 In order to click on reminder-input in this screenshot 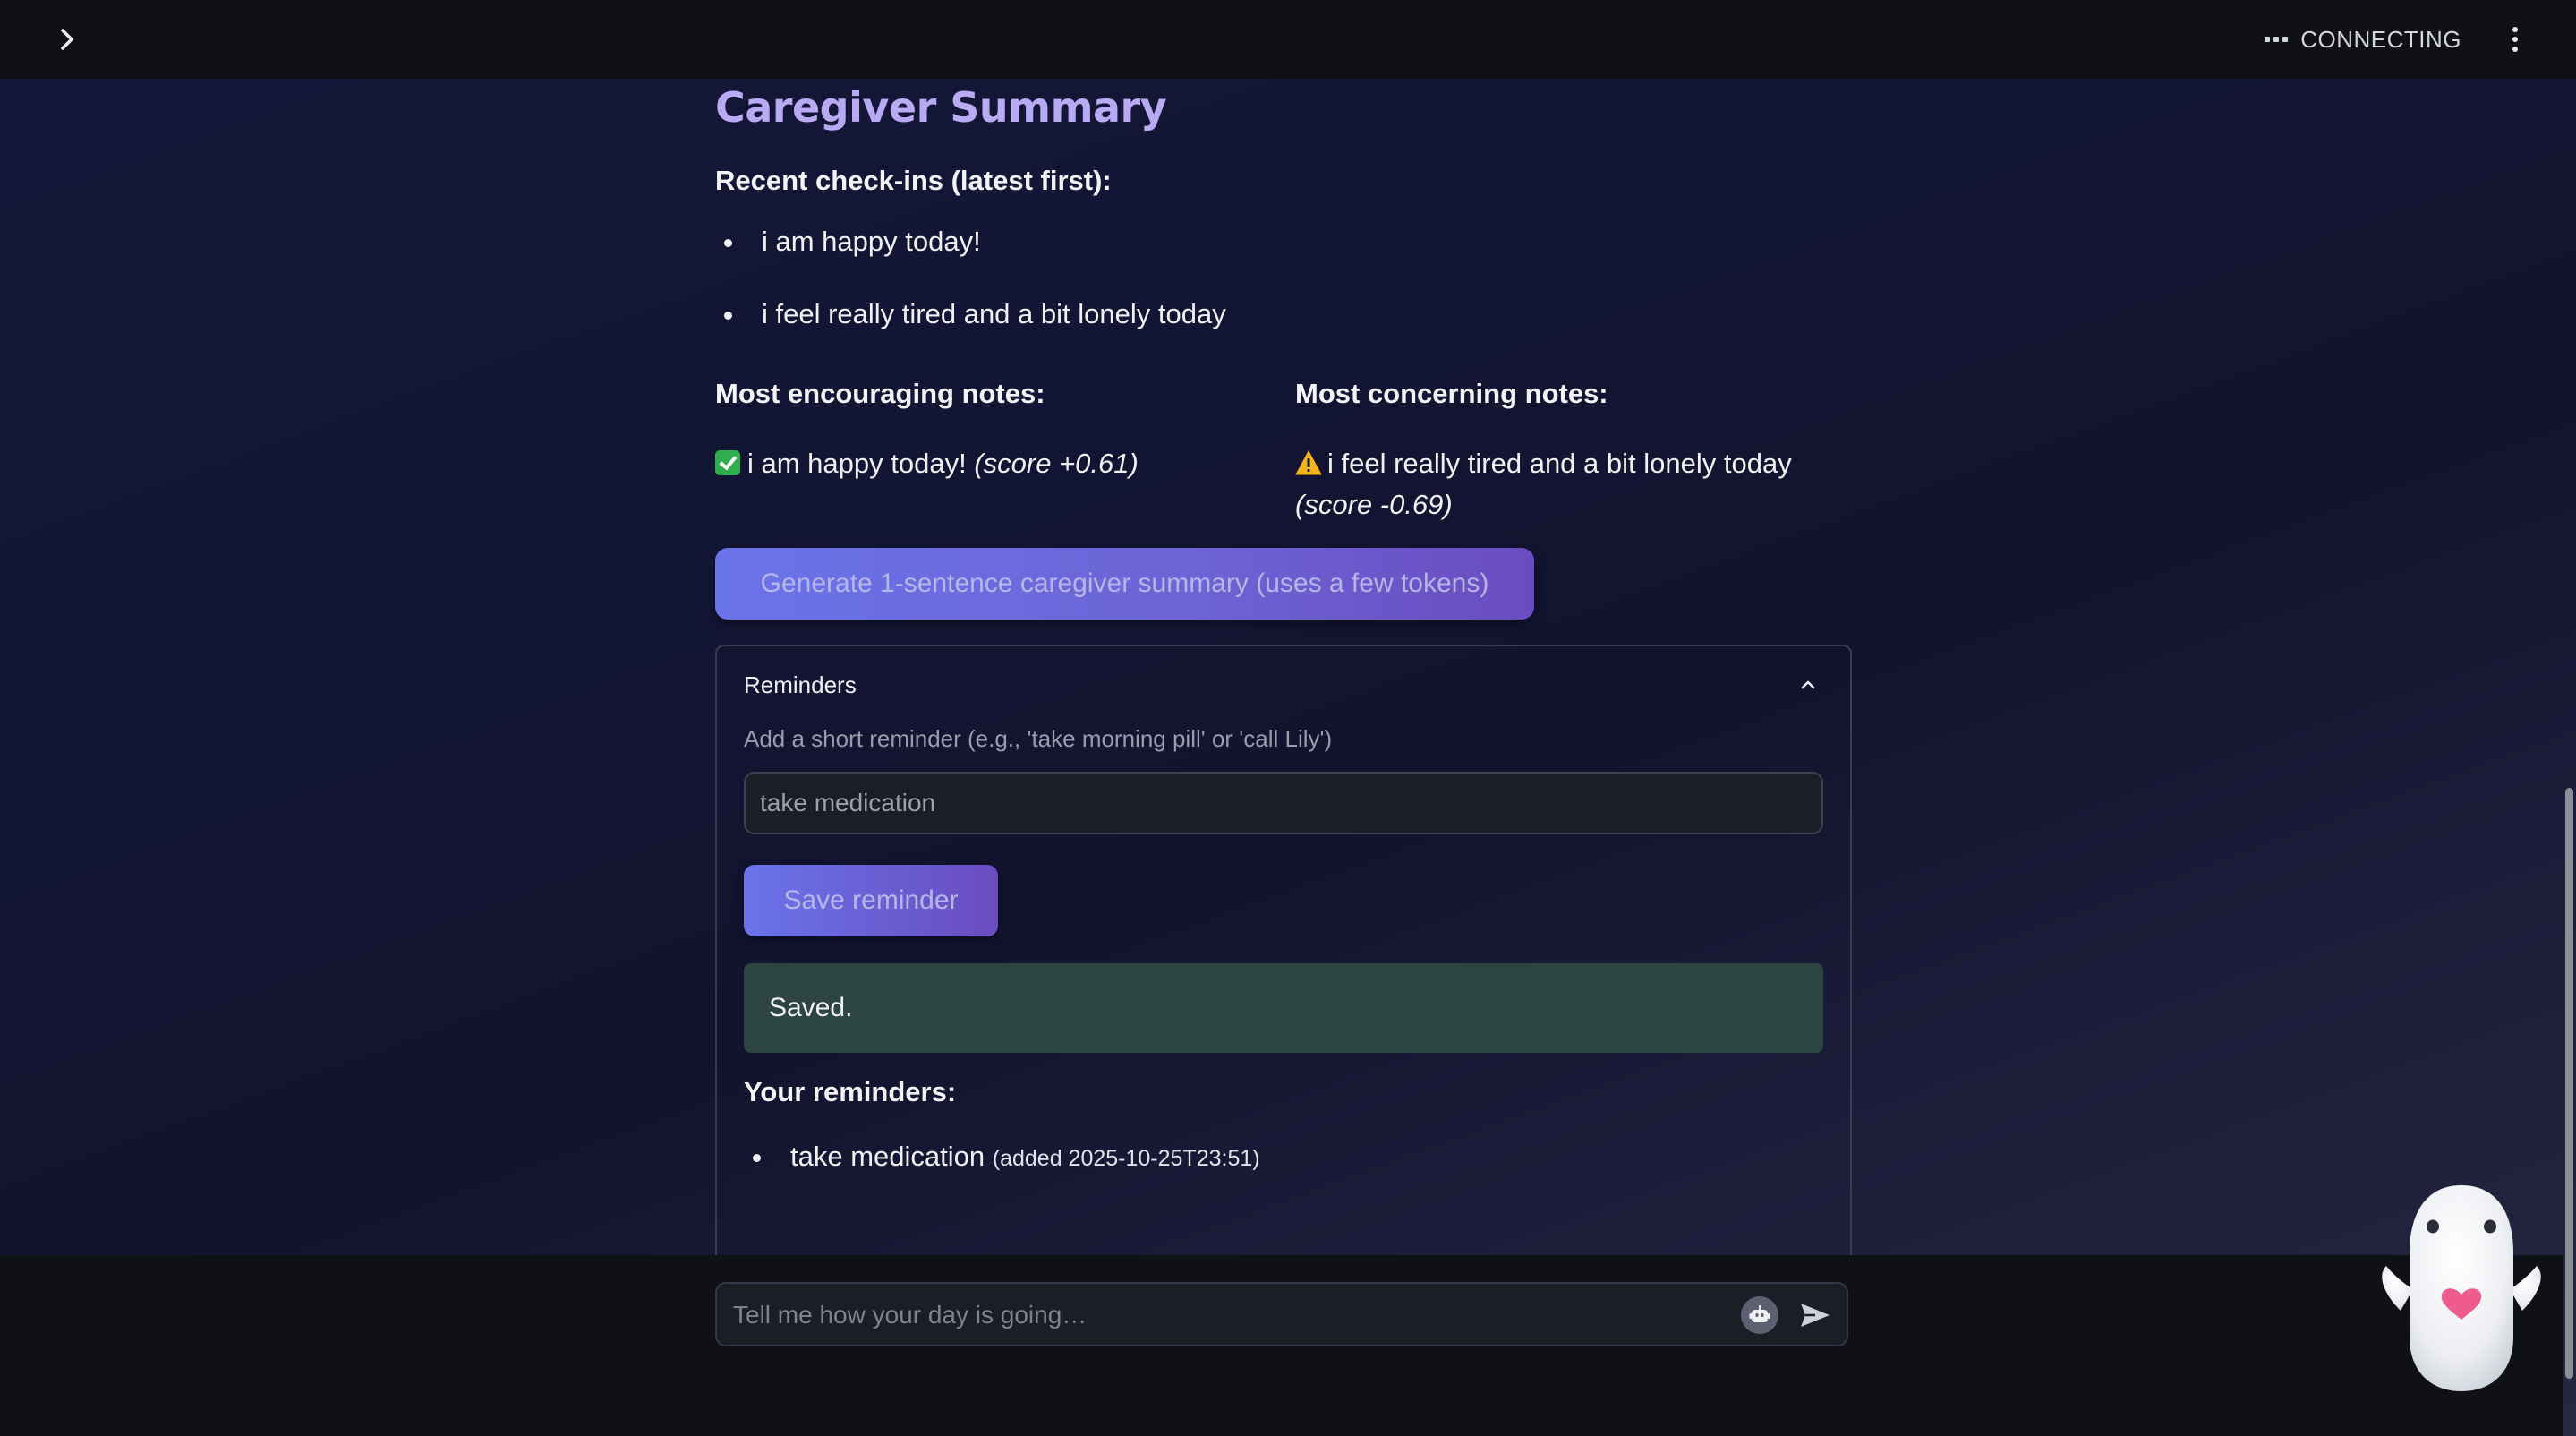, I will do `click(1283, 803)`.